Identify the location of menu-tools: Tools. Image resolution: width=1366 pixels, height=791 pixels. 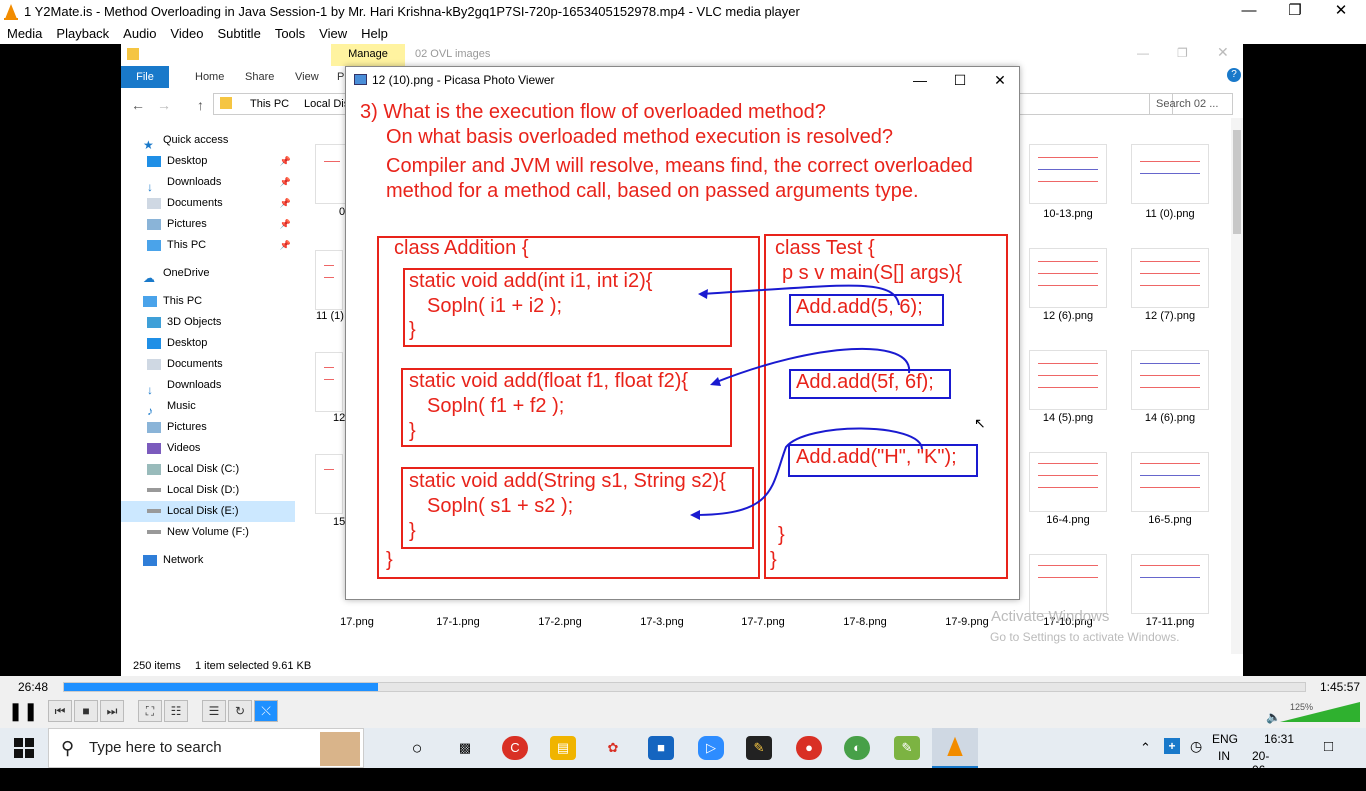
(290, 33).